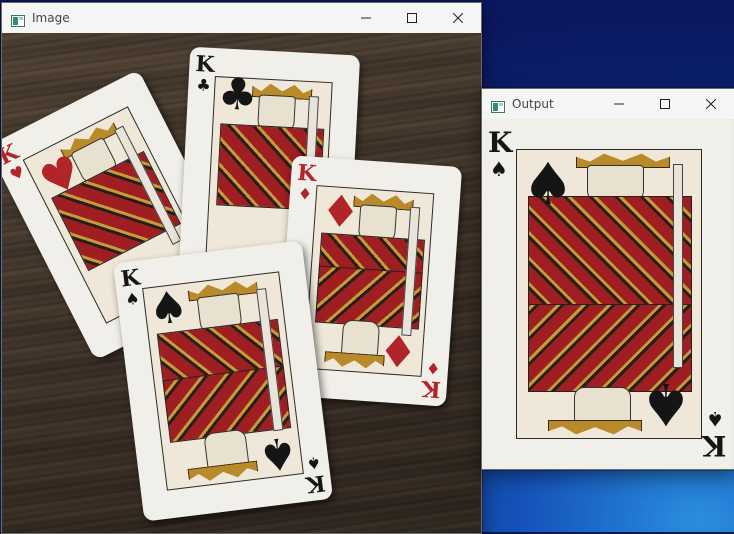  I want to click on output-close-button, so click(711, 104).